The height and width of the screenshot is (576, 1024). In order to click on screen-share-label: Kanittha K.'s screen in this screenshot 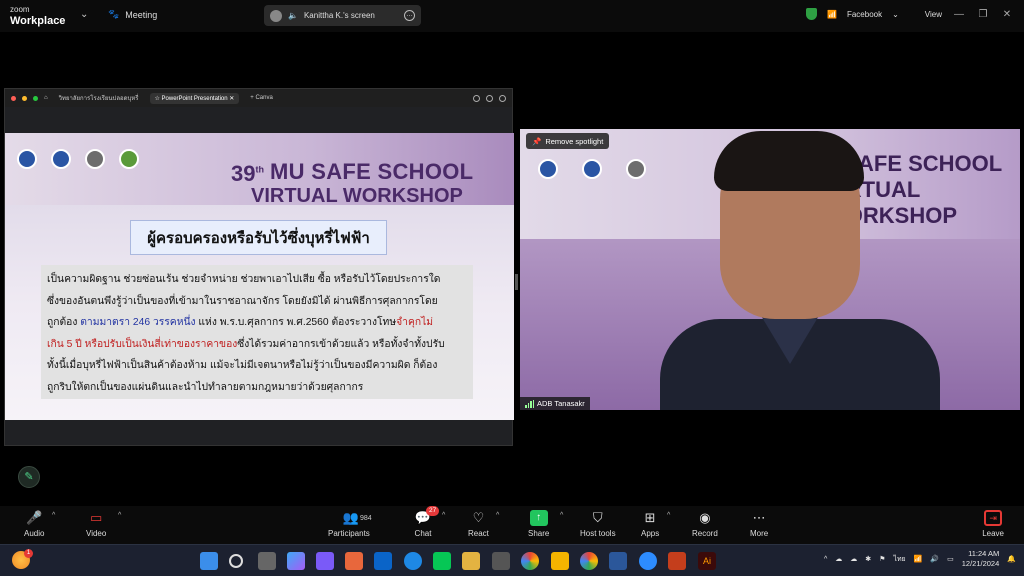, I will do `click(339, 15)`.